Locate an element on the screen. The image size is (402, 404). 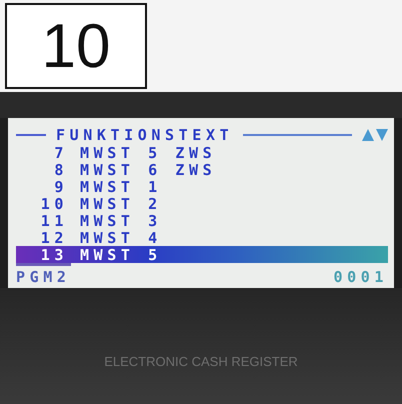
step-number-label: 10 is located at coordinates (76, 46).